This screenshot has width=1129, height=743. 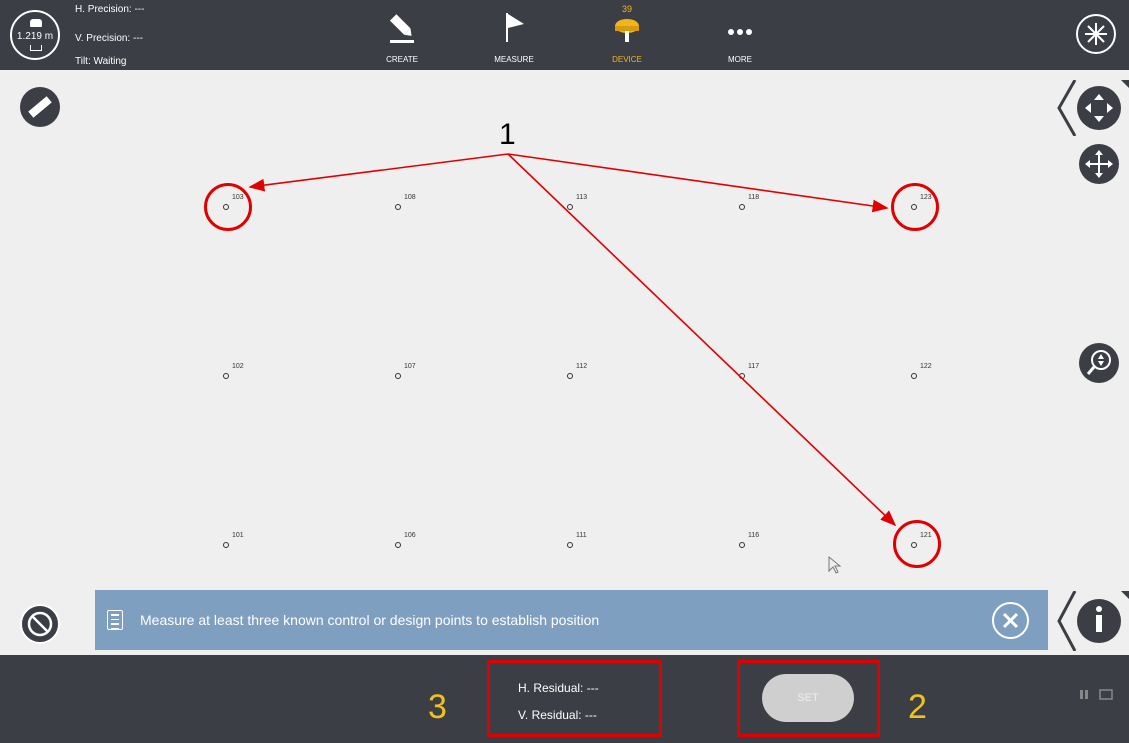 I want to click on create-tool: CREATE, so click(x=402, y=36).